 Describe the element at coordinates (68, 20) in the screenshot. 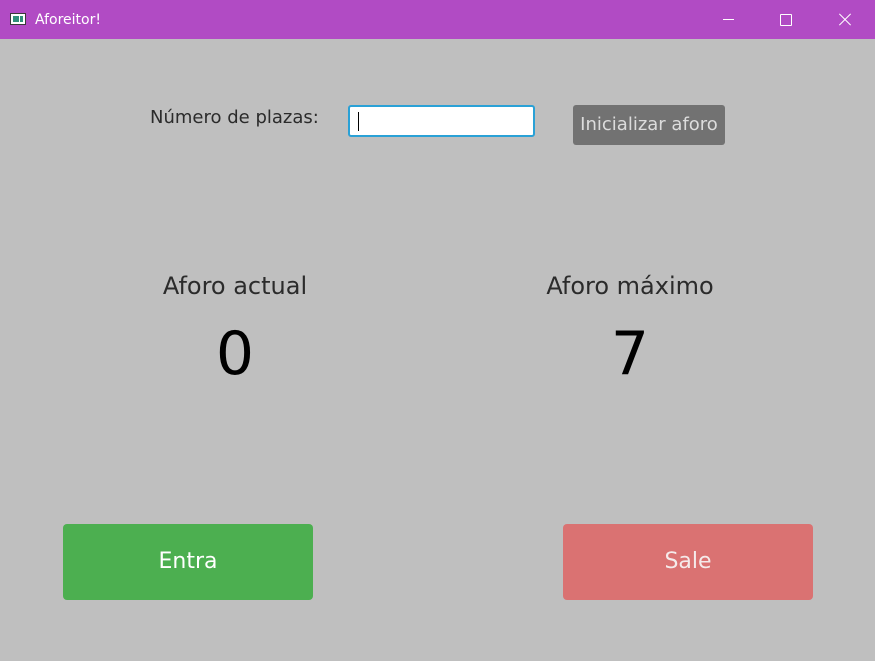

I see `window-title: Aforeitor!` at that location.